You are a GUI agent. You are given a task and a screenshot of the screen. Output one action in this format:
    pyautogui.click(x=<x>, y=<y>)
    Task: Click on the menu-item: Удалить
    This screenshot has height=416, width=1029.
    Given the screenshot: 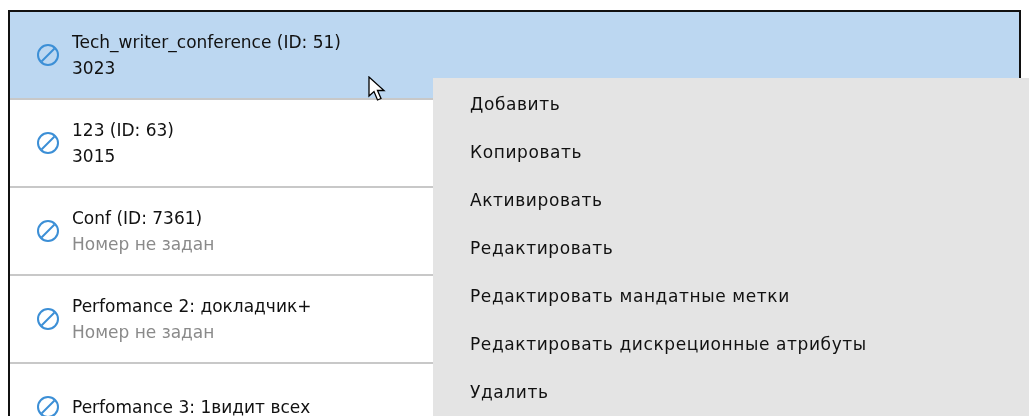 What is the action you would take?
    pyautogui.click(x=731, y=394)
    